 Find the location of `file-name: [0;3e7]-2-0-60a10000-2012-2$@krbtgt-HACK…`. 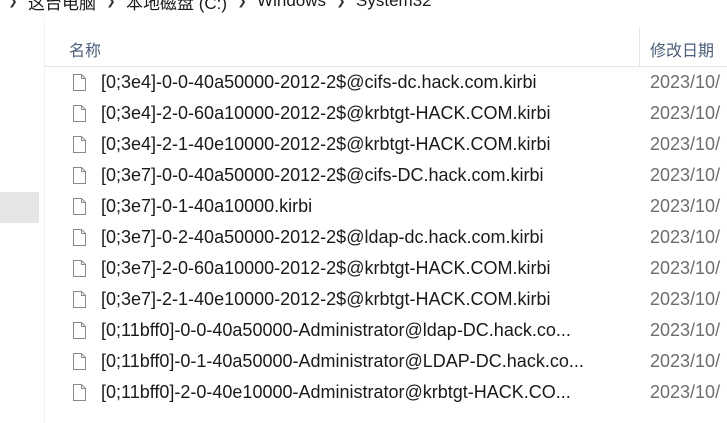

file-name: [0;3e7]-2-0-60a10000-2012-2$@krbtgt-HACK… is located at coordinates (366, 268).